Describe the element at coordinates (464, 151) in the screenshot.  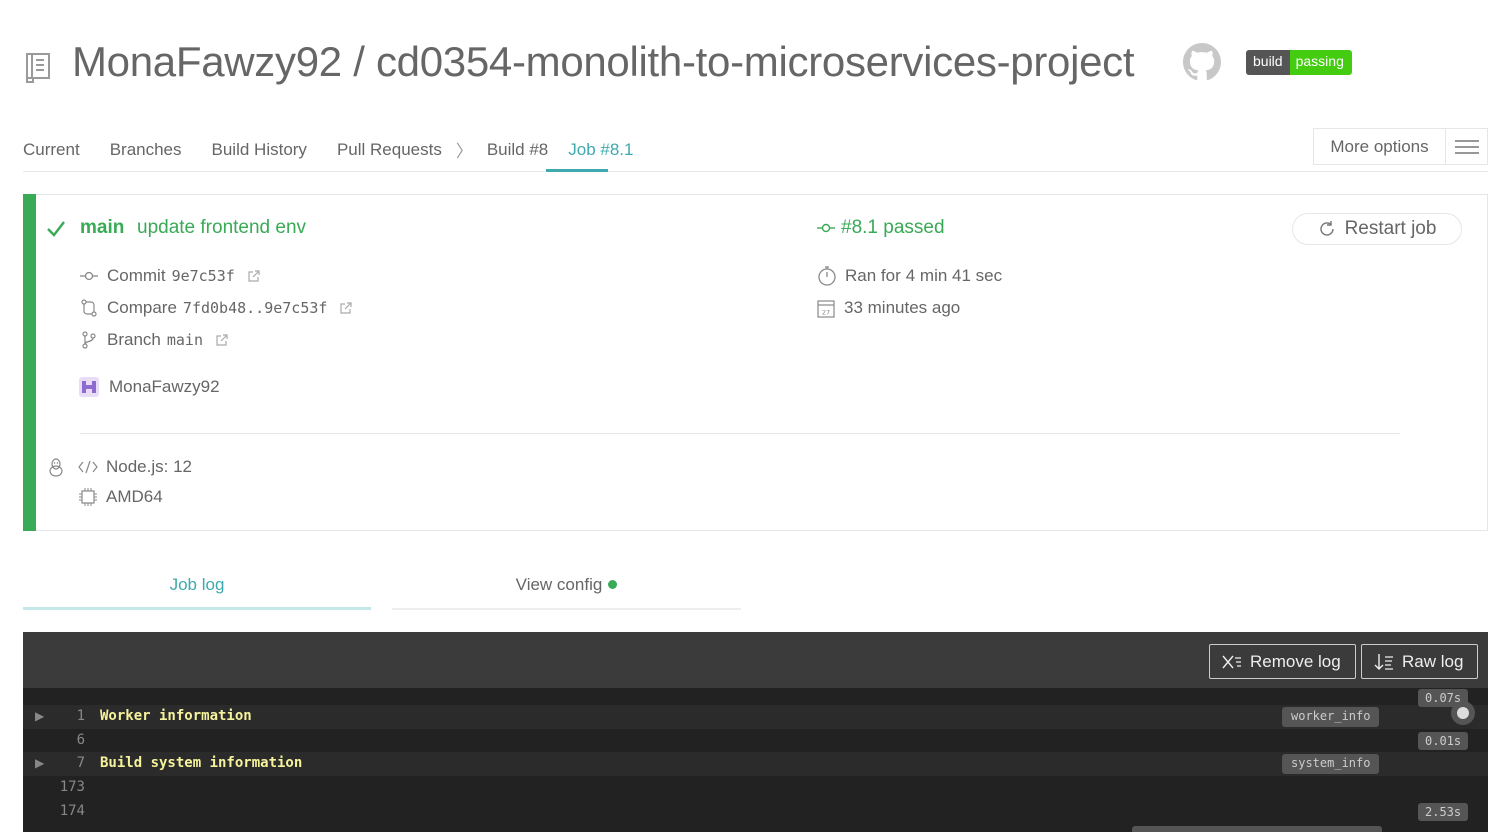
I see `chevron-right-icon: 〉` at that location.